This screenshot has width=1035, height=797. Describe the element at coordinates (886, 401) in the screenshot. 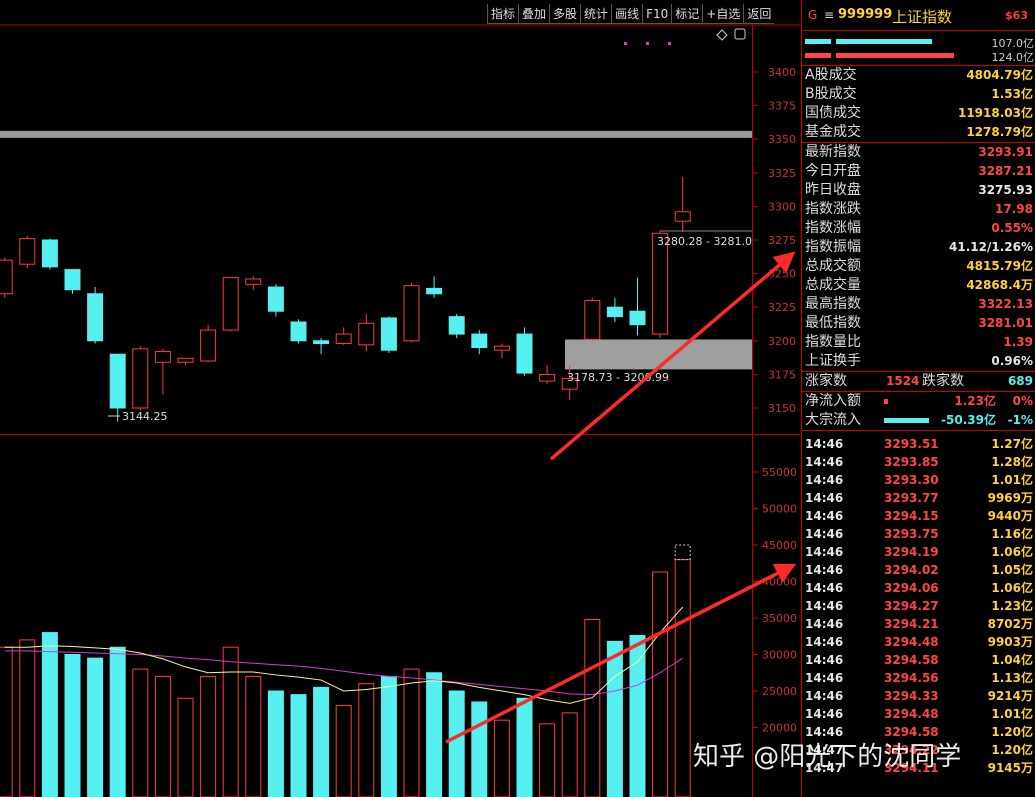

I see `flow-bar` at that location.